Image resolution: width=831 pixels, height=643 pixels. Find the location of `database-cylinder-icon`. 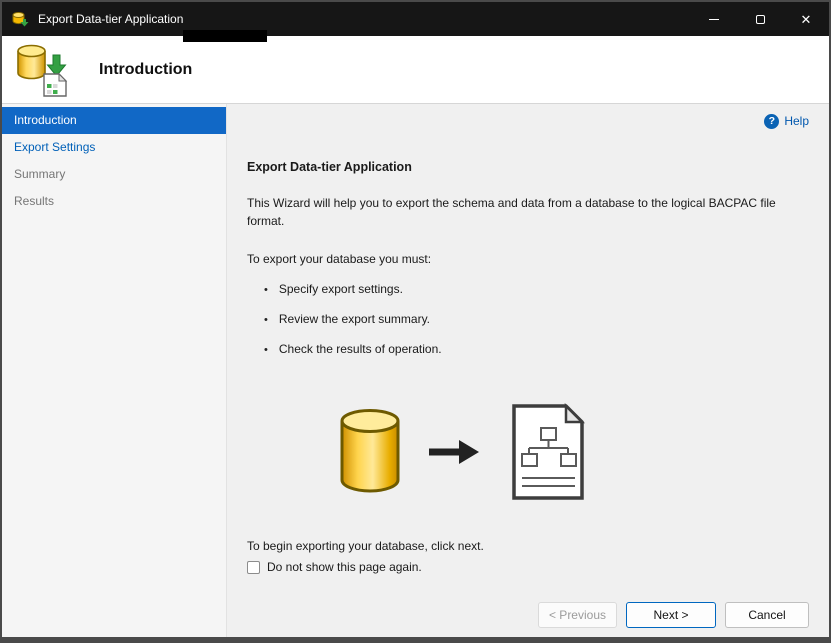

database-cylinder-icon is located at coordinates (370, 454).